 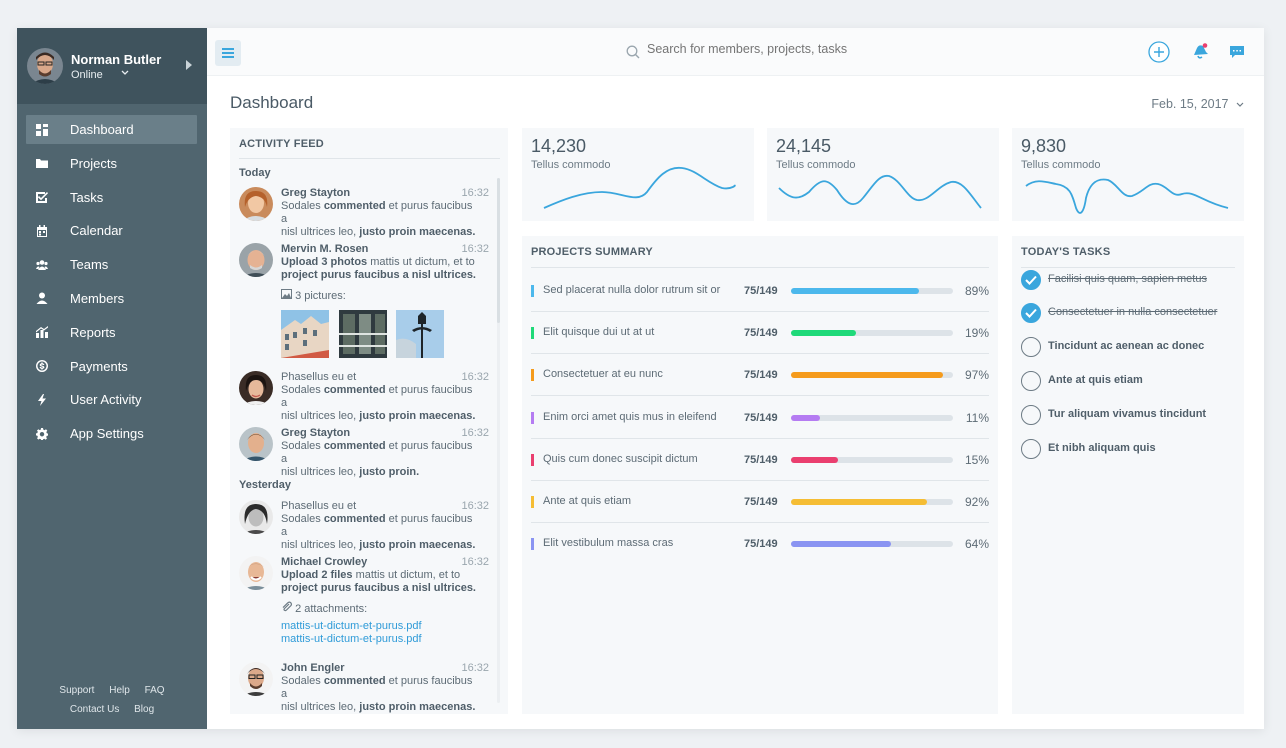 What do you see at coordinates (1133, 312) in the screenshot?
I see `task-label: Consectetuer in nulla consectetuer` at bounding box center [1133, 312].